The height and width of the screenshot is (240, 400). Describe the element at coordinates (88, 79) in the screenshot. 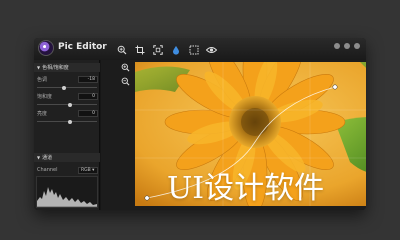

I see `hue-value: -18` at that location.